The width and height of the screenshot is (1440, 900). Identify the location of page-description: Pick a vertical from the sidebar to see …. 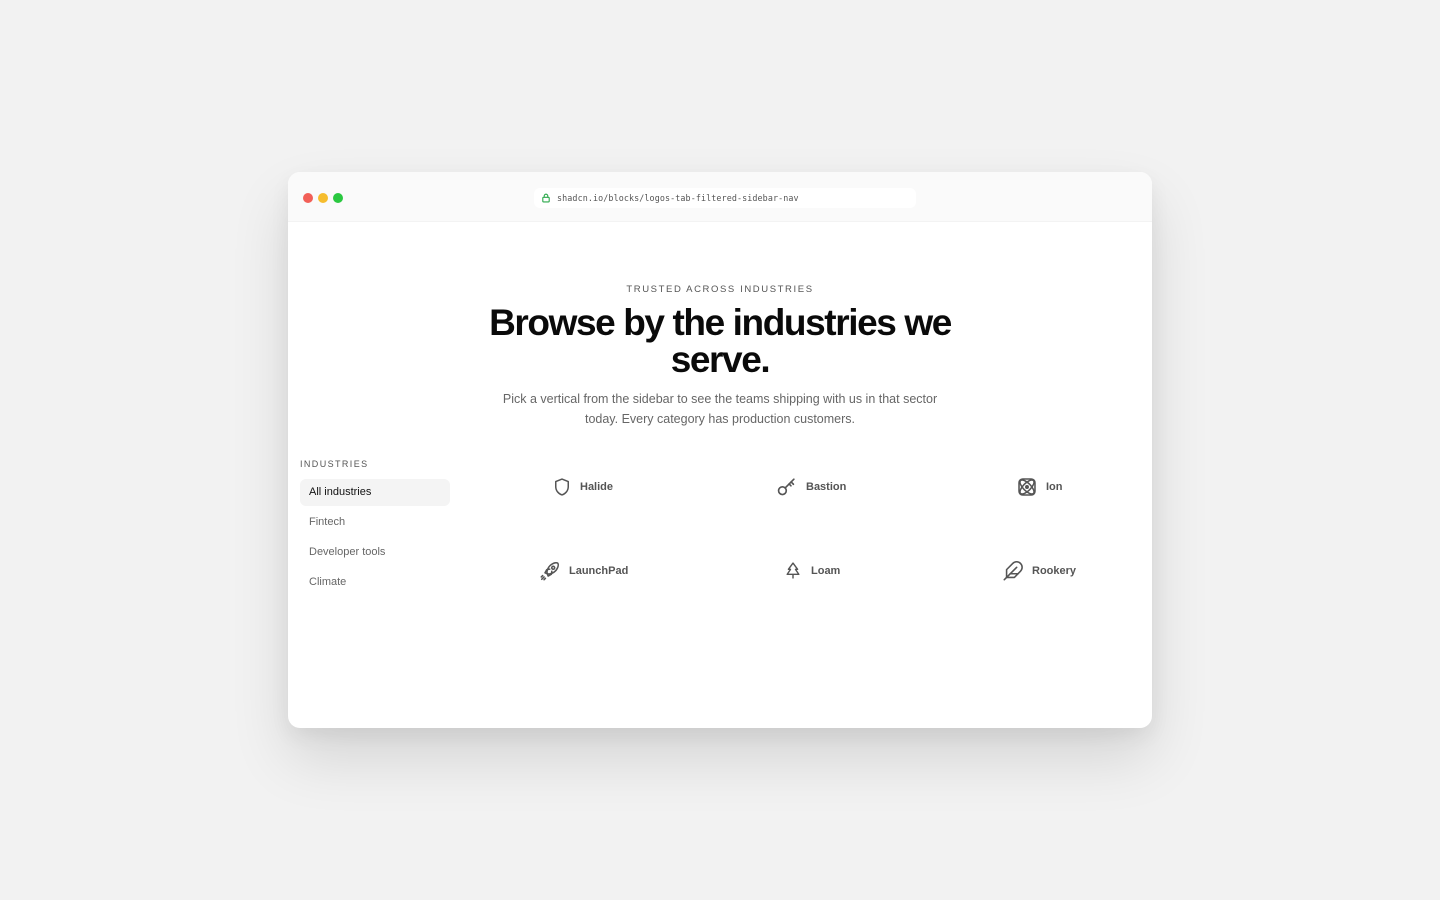
(720, 409).